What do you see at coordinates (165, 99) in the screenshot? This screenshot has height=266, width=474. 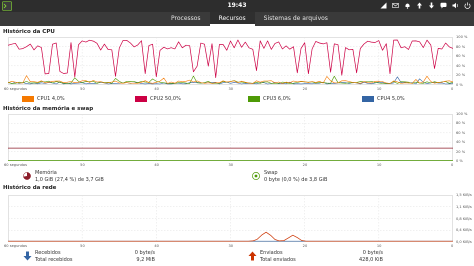 I see `cpu2-legend-label: CPU2 50,0%` at bounding box center [165, 99].